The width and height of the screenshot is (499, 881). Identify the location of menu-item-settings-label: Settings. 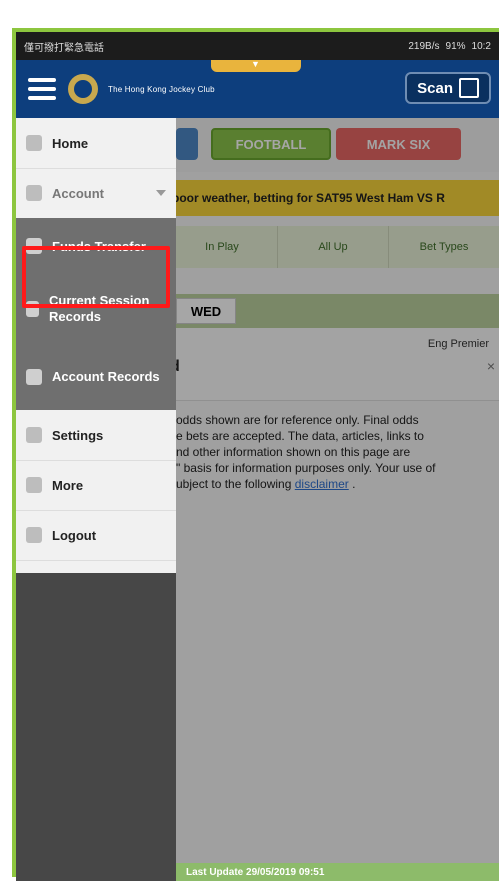
(78, 435).